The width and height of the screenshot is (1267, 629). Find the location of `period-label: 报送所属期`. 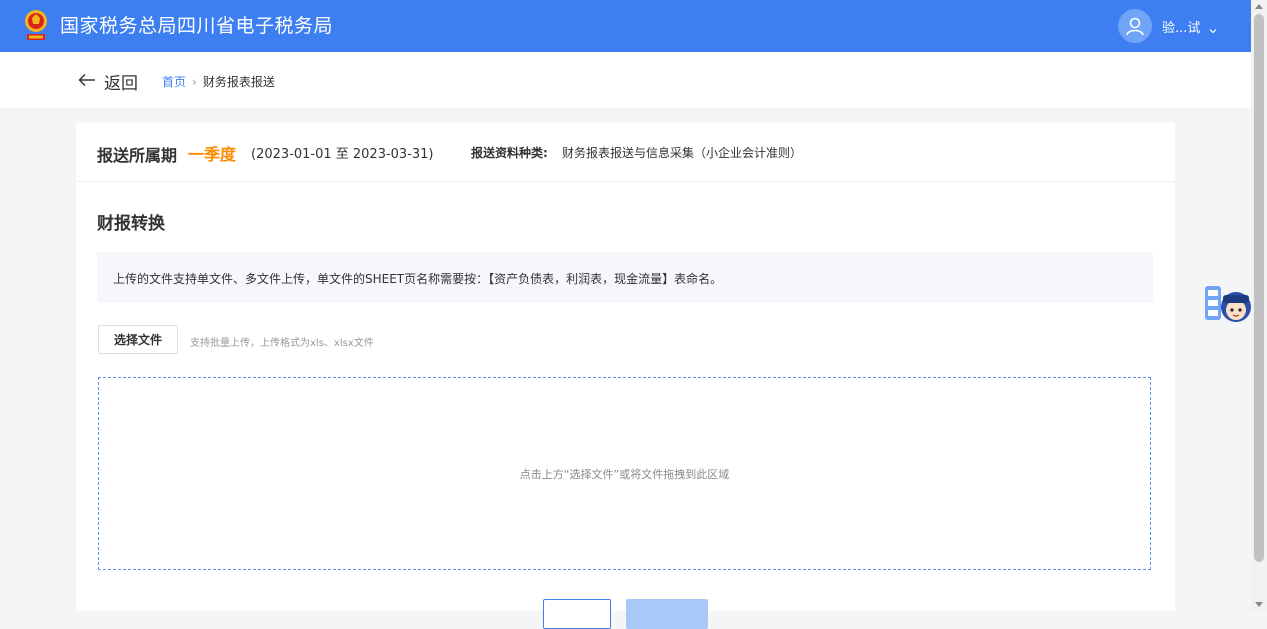

period-label: 报送所属期 is located at coordinates (137, 155).